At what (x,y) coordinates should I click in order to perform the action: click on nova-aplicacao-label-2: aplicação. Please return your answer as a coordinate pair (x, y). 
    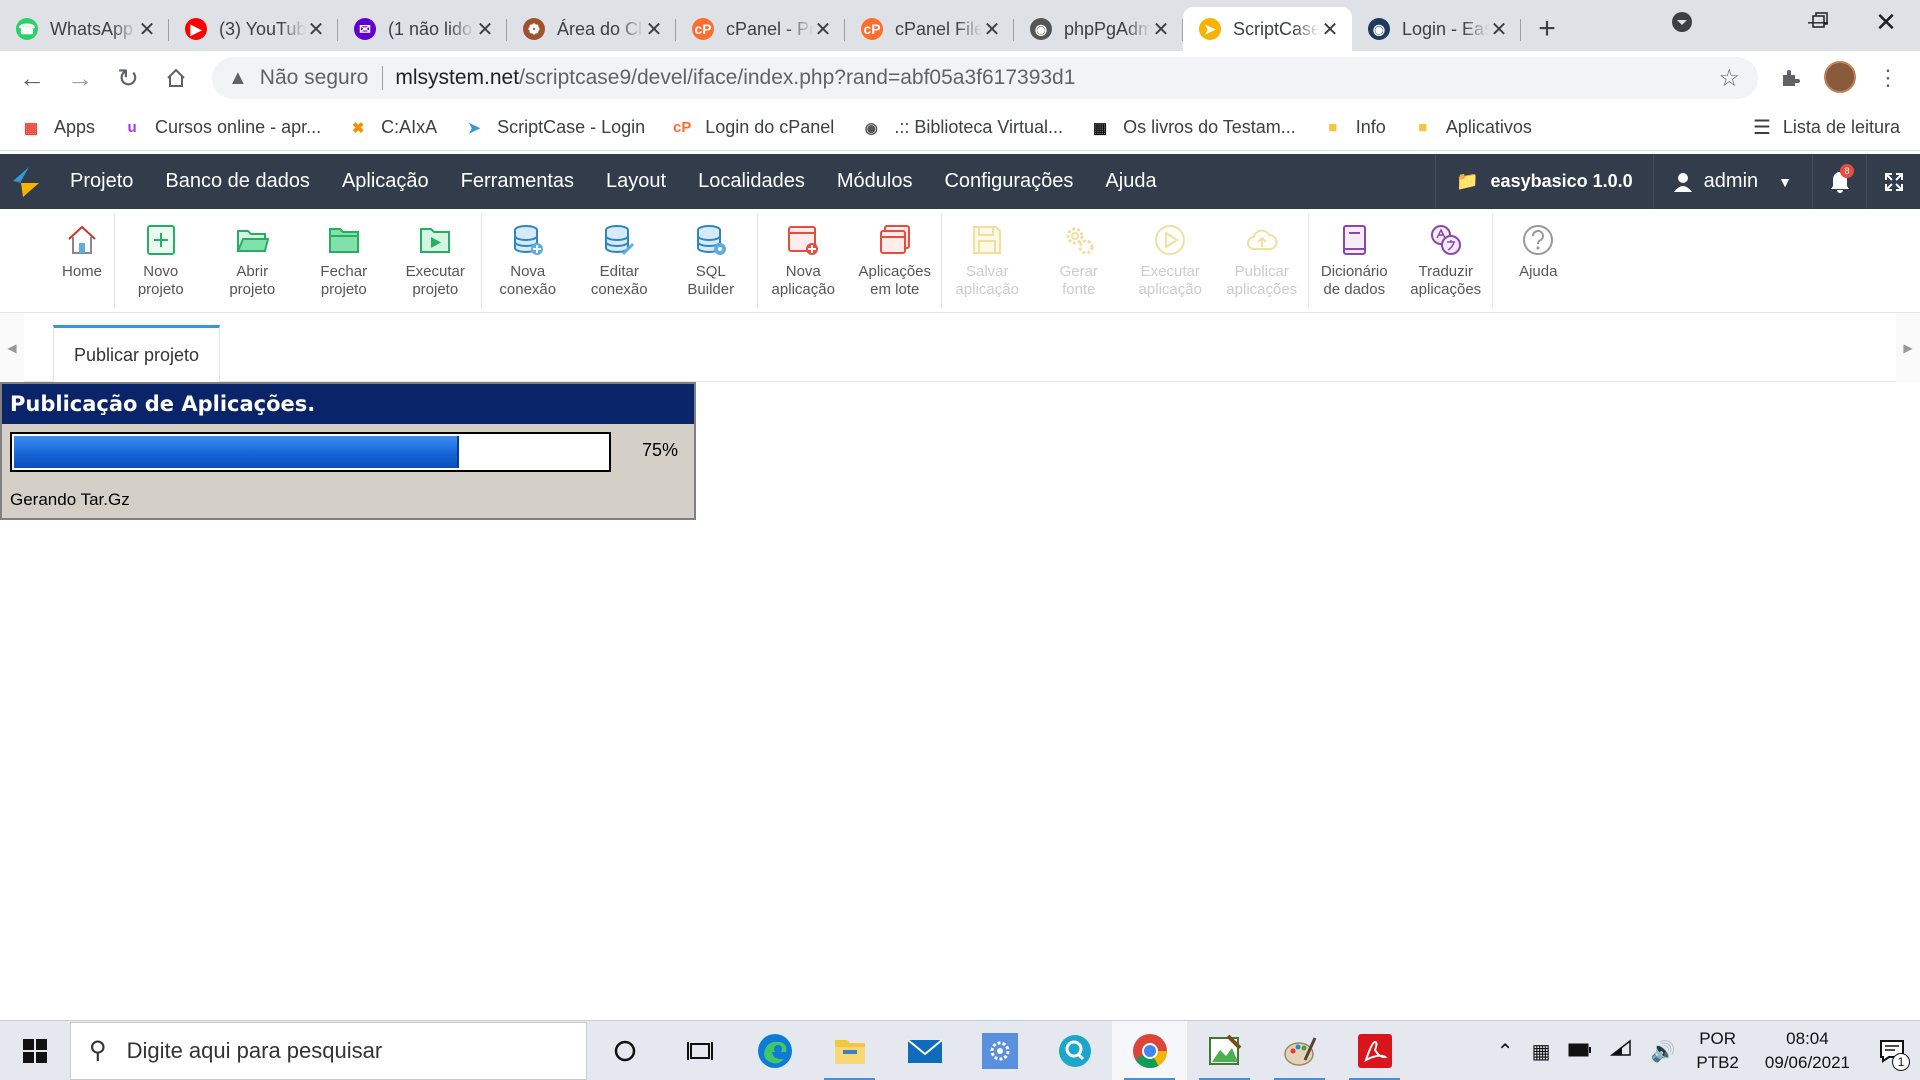
    Looking at the image, I should click on (803, 289).